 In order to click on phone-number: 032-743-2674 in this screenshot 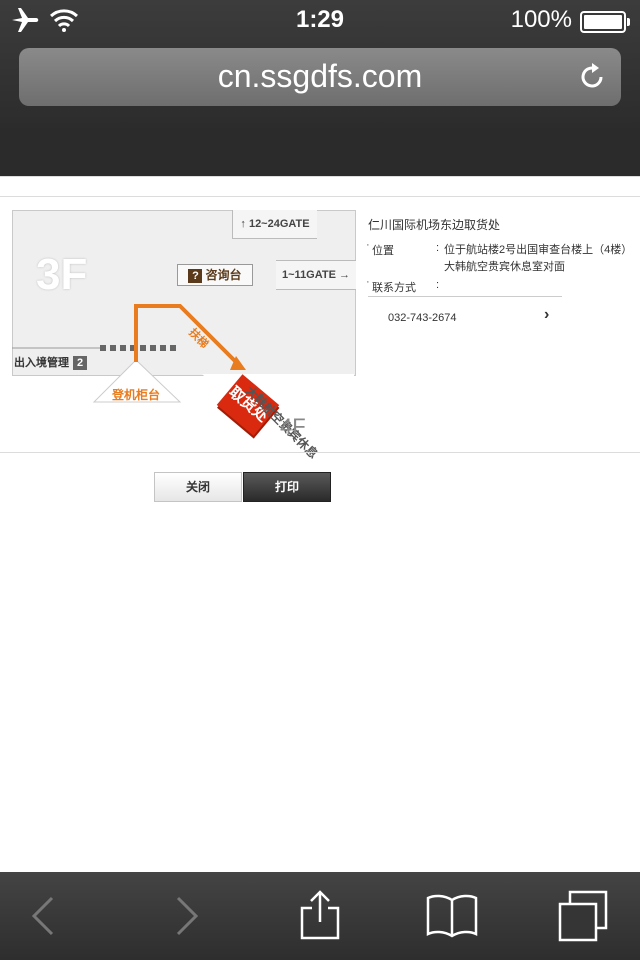, I will do `click(422, 318)`.